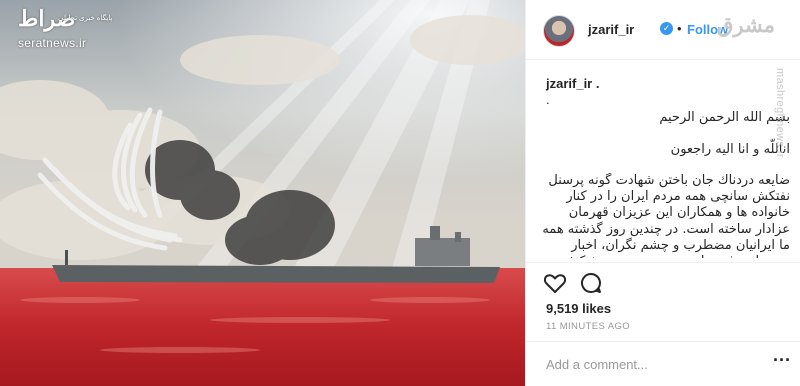 The height and width of the screenshot is (386, 800). I want to click on watermark-site: seratnews.ir, so click(52, 43).